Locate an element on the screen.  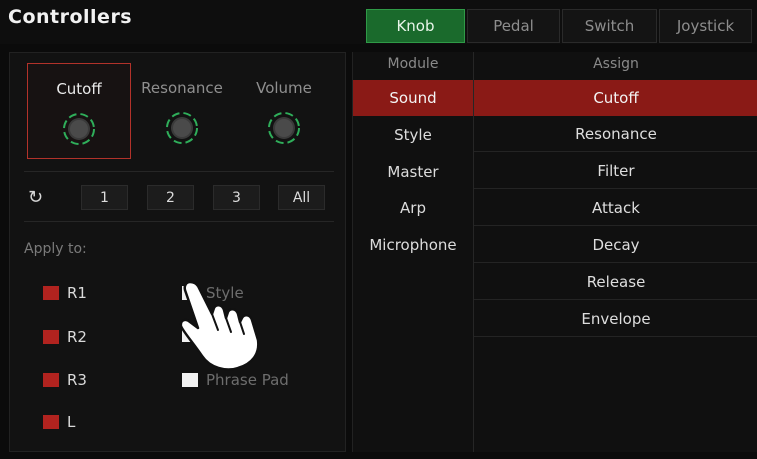
module-row-arp: Arp is located at coordinates (413, 208).